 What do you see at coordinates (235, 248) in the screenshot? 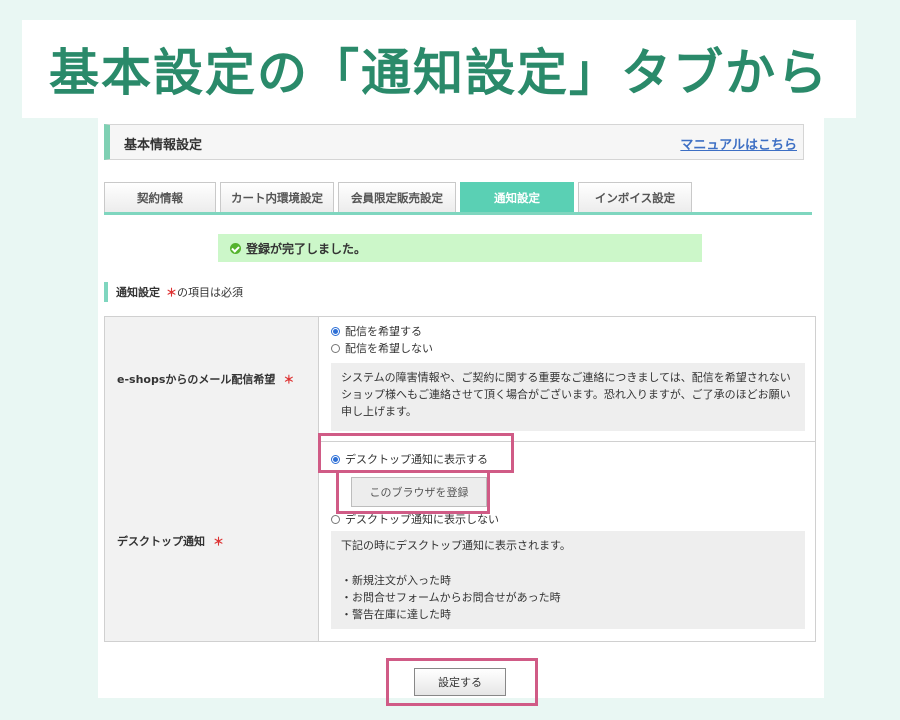
I see `check-circle-icon` at bounding box center [235, 248].